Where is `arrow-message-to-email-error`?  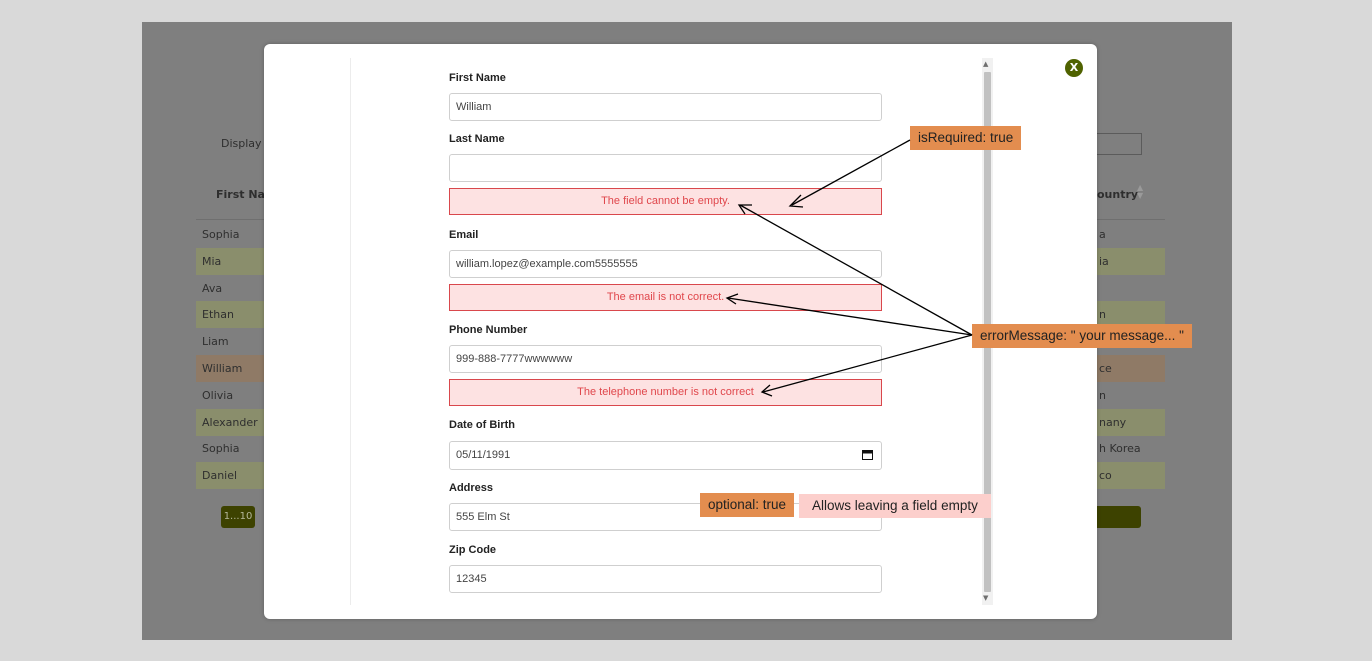
arrow-message-to-email-error is located at coordinates (850, 316).